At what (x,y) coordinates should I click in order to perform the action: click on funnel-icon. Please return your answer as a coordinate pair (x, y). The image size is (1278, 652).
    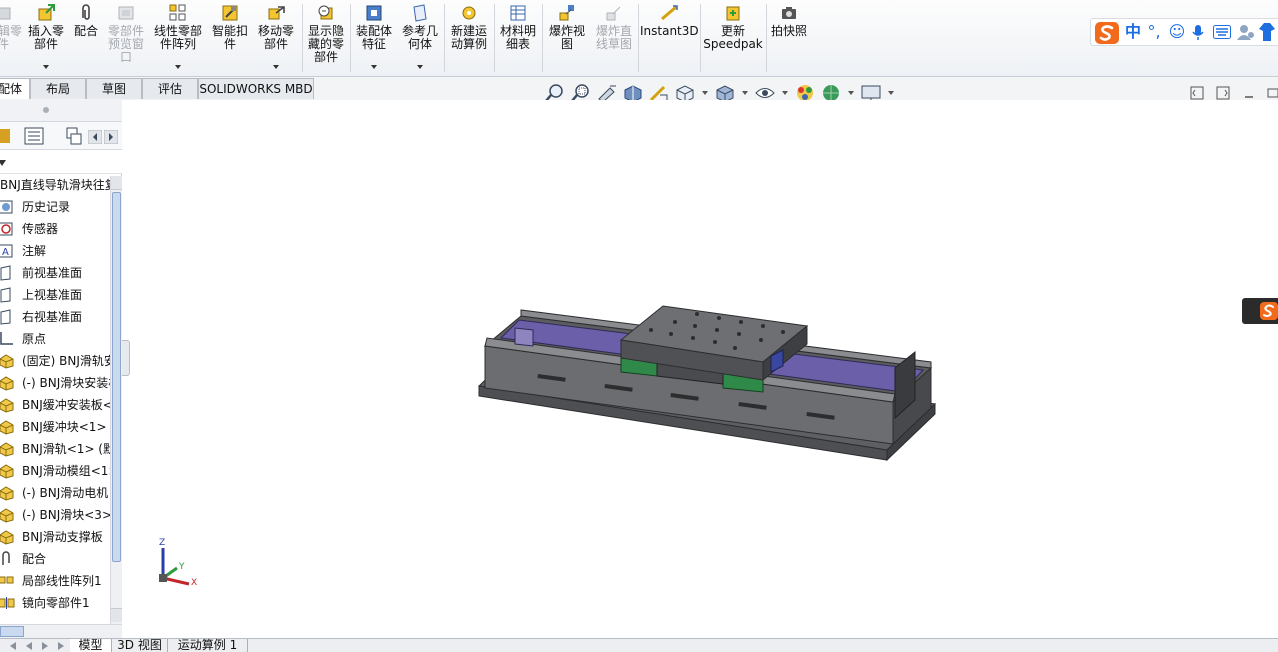
    Looking at the image, I should click on (3, 163).